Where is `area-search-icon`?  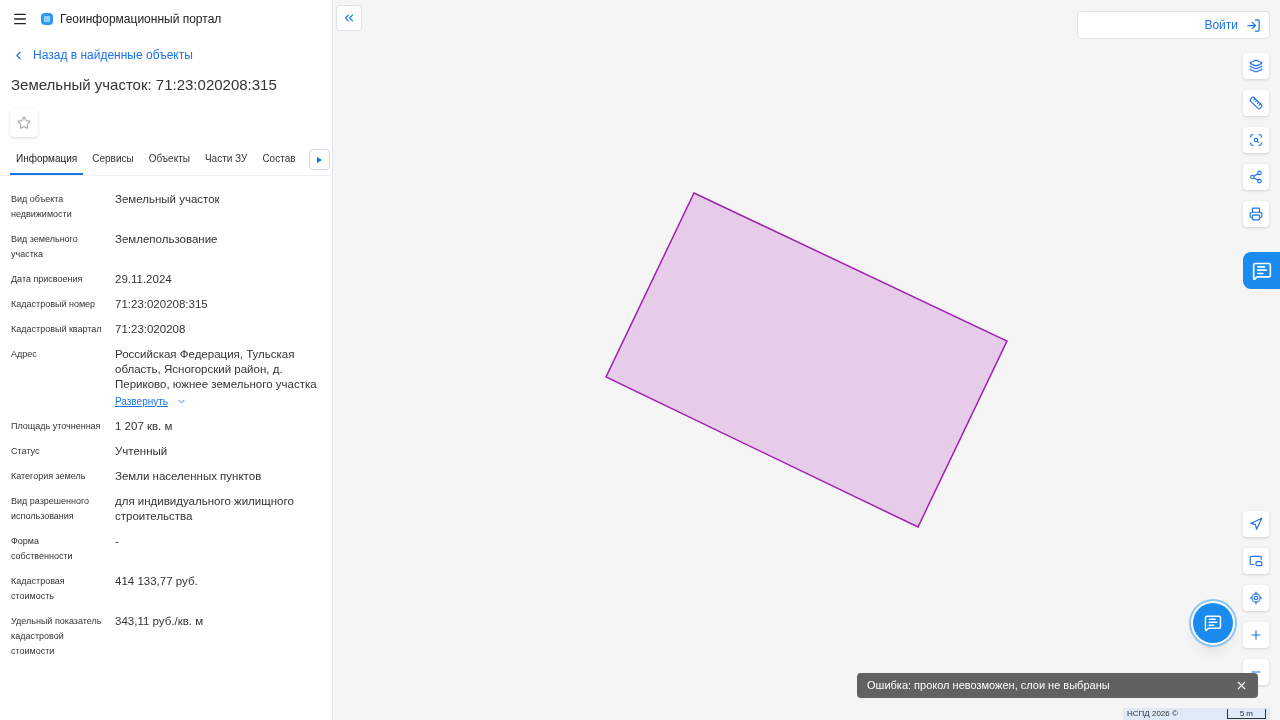 area-search-icon is located at coordinates (1256, 140).